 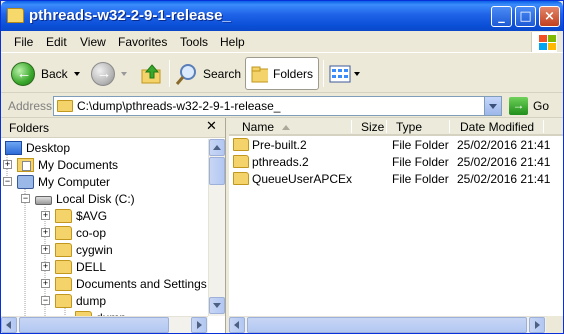 What do you see at coordinates (525, 16) in the screenshot?
I see `maximize-button: □` at bounding box center [525, 16].